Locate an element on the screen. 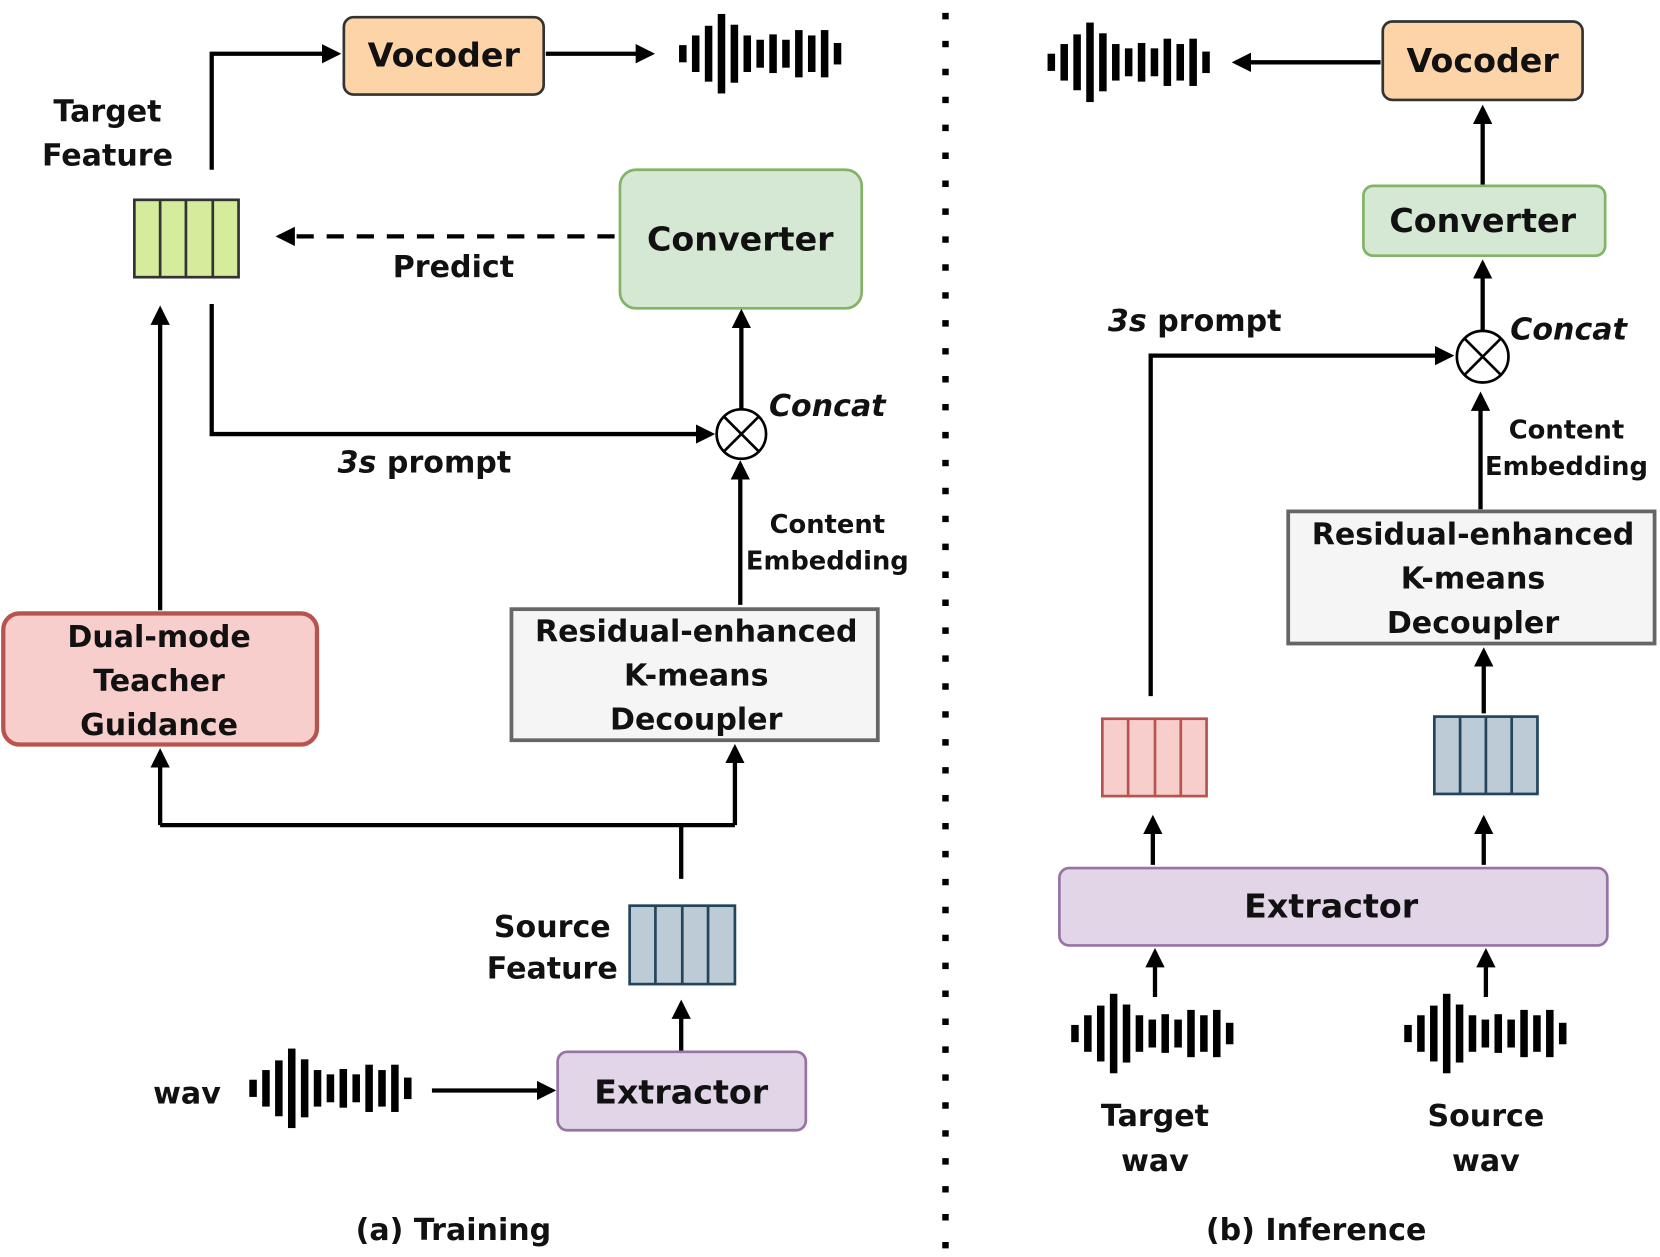  input-waveform-icon is located at coordinates (330, 1088).